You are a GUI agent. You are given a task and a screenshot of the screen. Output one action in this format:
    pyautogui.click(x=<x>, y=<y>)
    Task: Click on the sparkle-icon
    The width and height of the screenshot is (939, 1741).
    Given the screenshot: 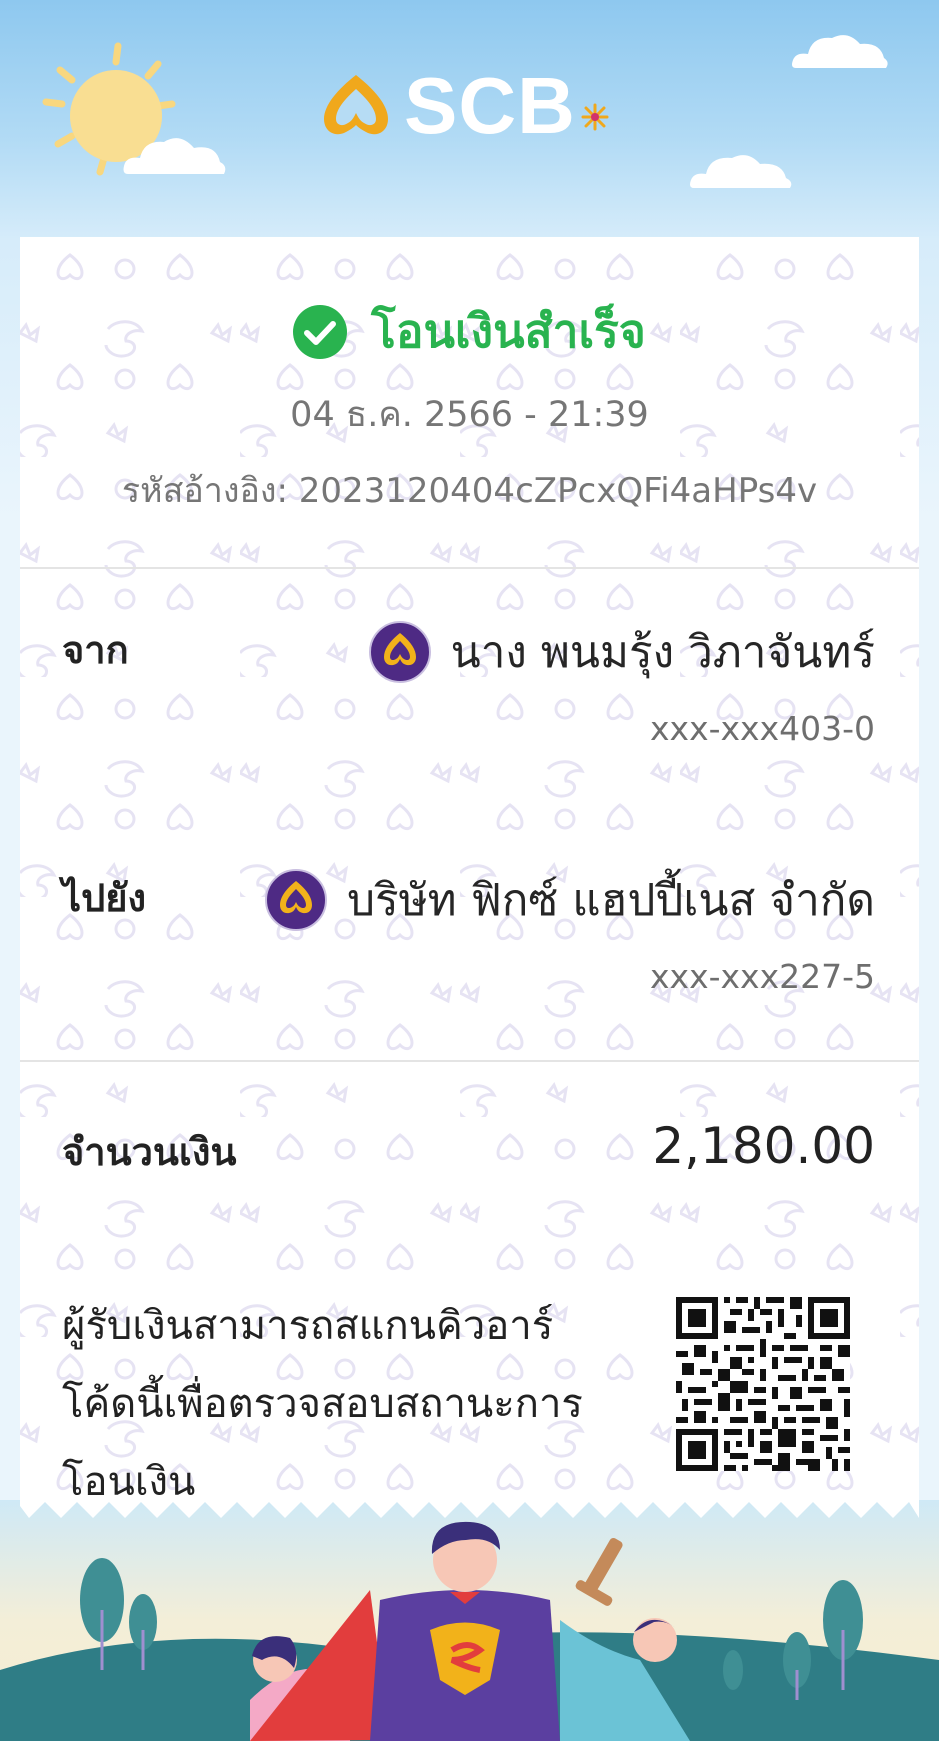 What is the action you would take?
    pyautogui.click(x=595, y=117)
    